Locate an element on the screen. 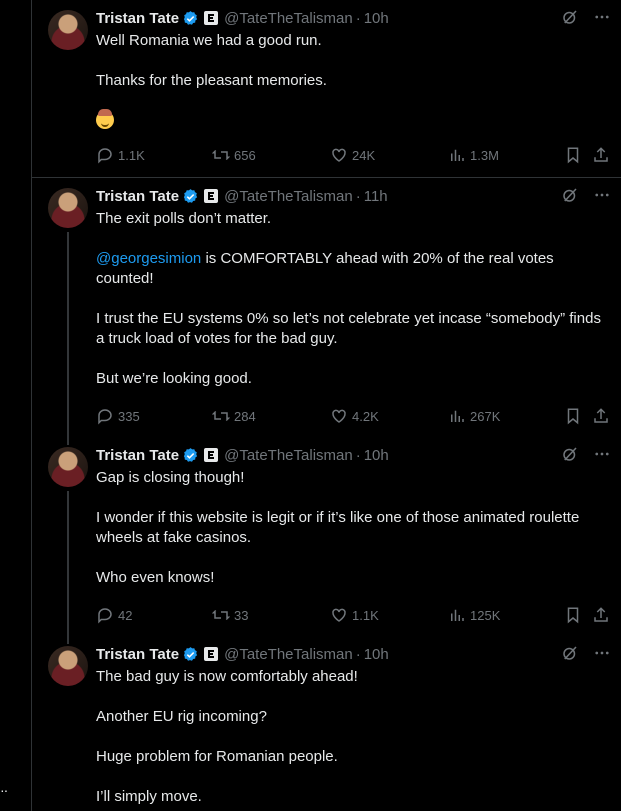  action-bar: 1.1K 656 24K 1.3M is located at coordinates (356, 155).